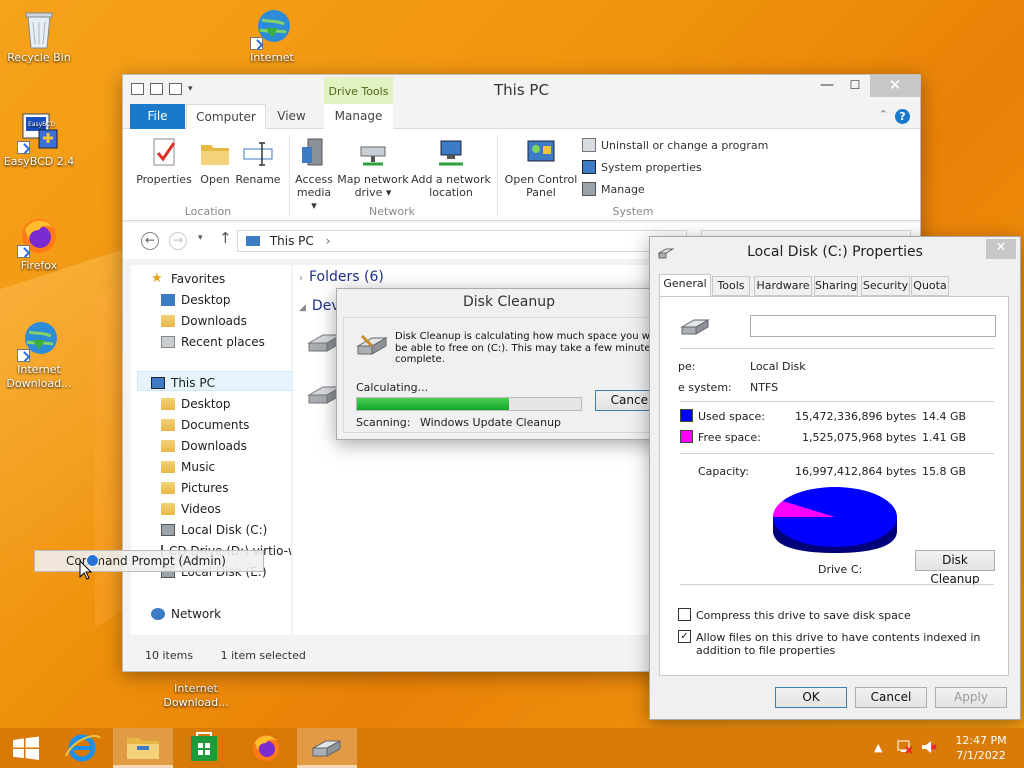  Describe the element at coordinates (178, 241) in the screenshot. I see `forward-icon: →` at that location.